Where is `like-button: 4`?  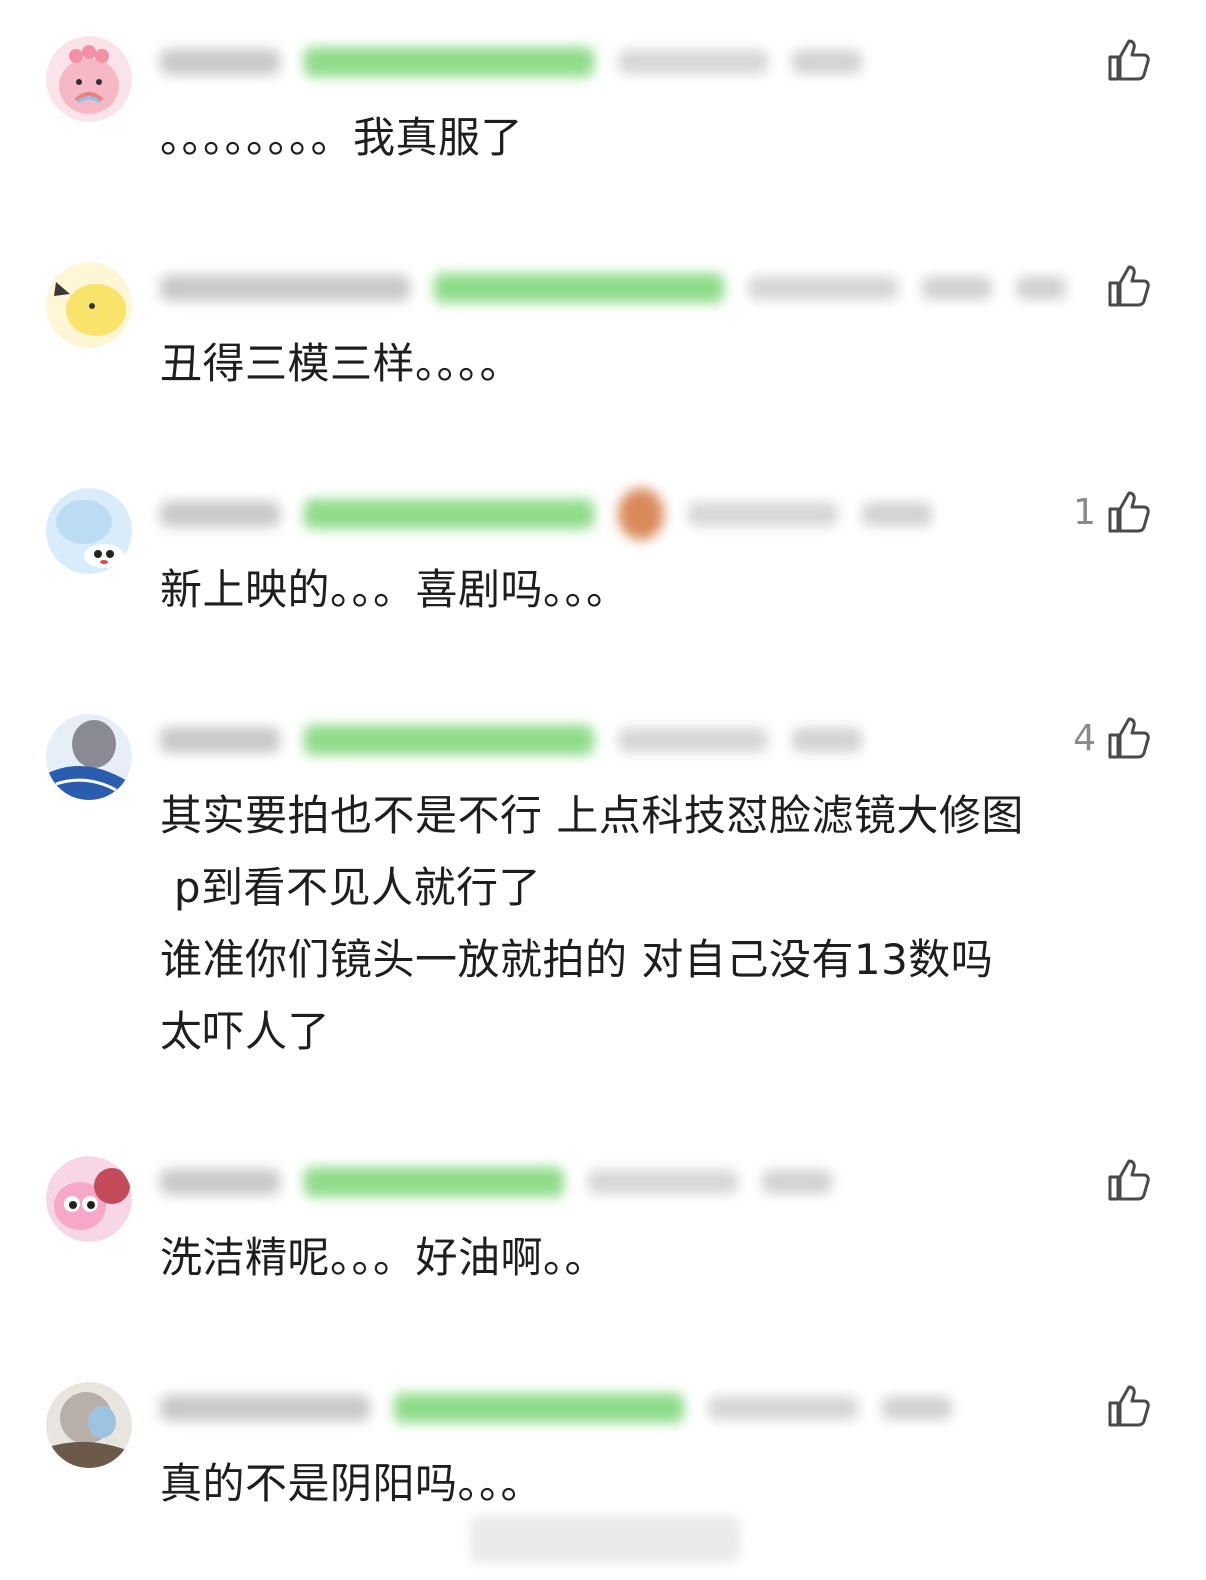 like-button: 4 is located at coordinates (1113, 738).